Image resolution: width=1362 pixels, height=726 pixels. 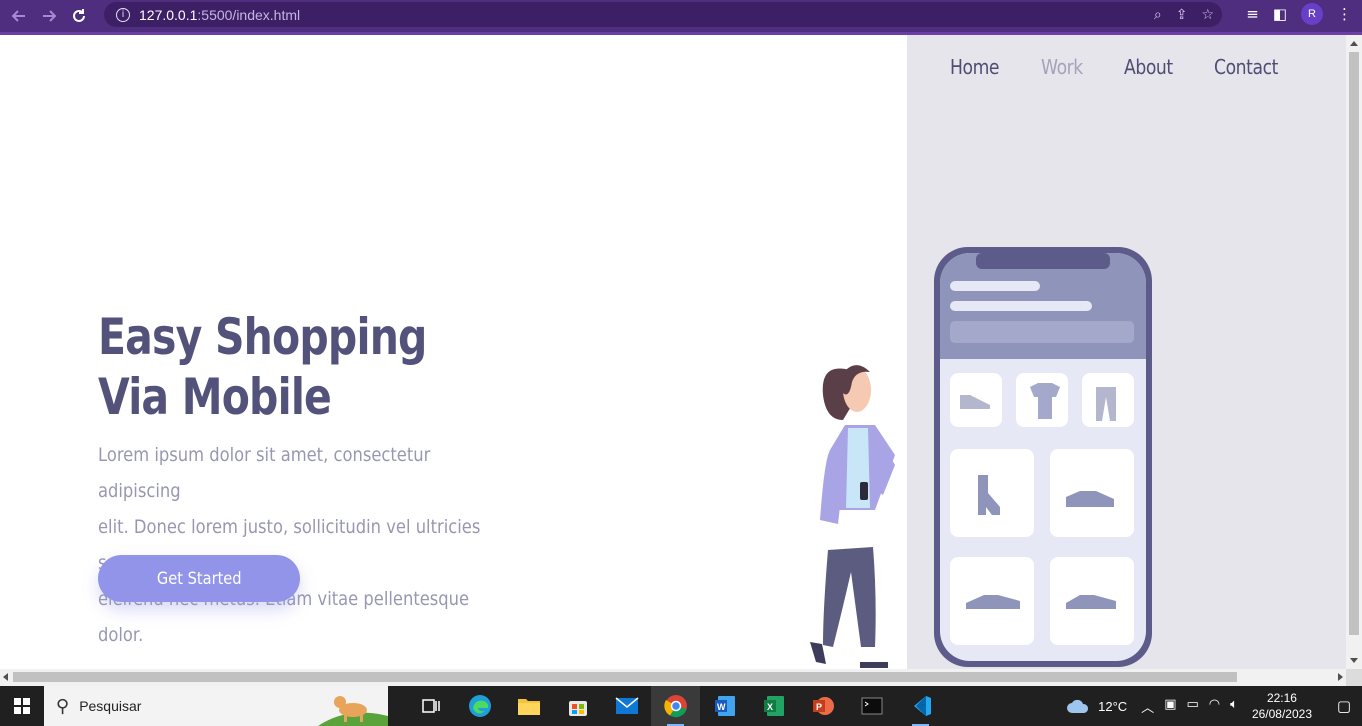 What do you see at coordinates (353, 711) in the screenshot?
I see `search-highlight-dog-icon` at bounding box center [353, 711].